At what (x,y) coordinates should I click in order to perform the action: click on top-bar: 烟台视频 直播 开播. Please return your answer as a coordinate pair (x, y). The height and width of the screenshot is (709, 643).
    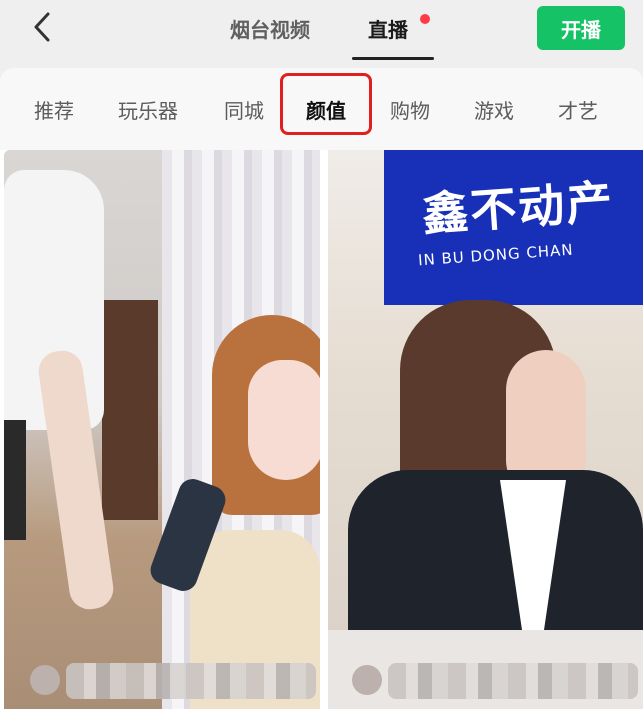
    Looking at the image, I should click on (321, 34).